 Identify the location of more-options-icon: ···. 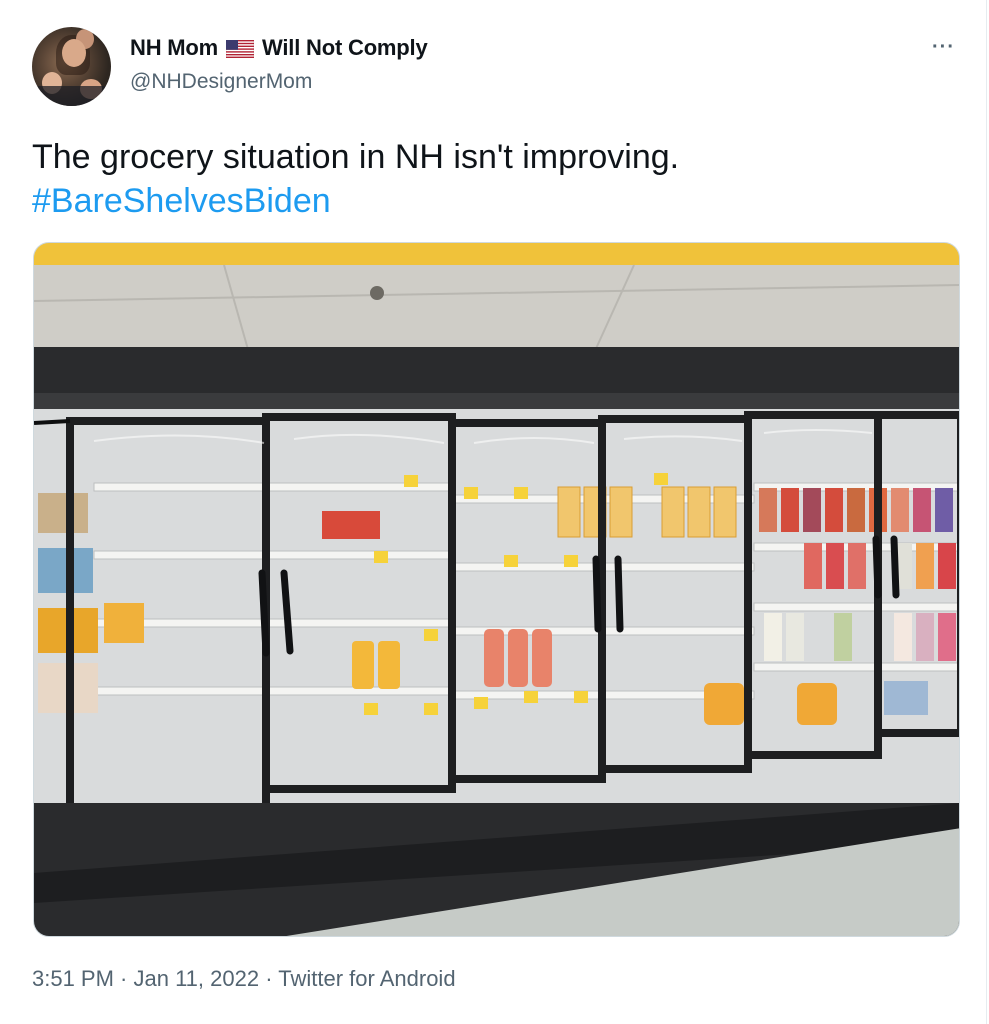
(946, 47).